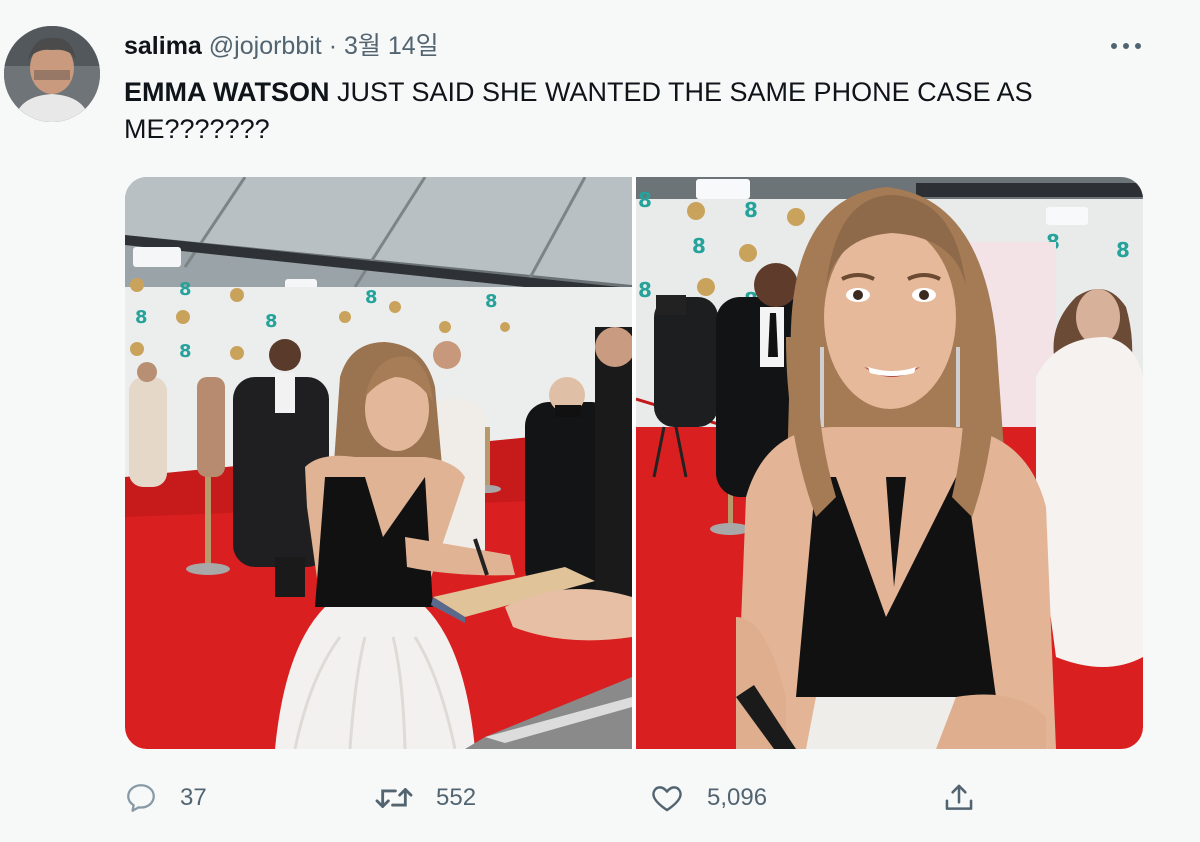 Image resolution: width=1200 pixels, height=842 pixels. I want to click on share-button, so click(970, 798).